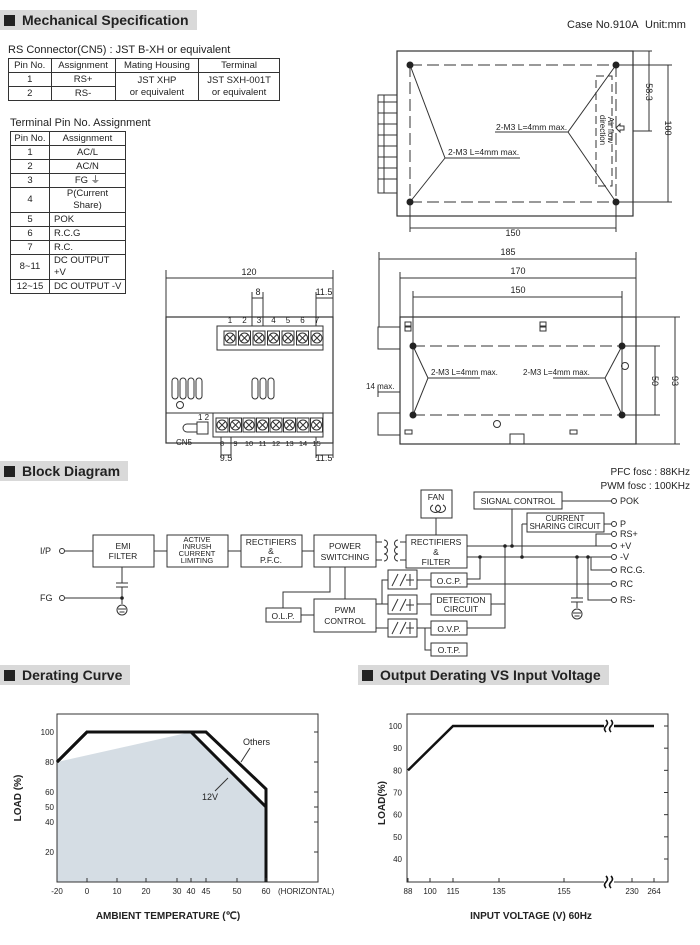 Image resolution: width=700 pixels, height=945 pixels. Describe the element at coordinates (632, 891) in the screenshot. I see `x-tick-label: 230` at that location.